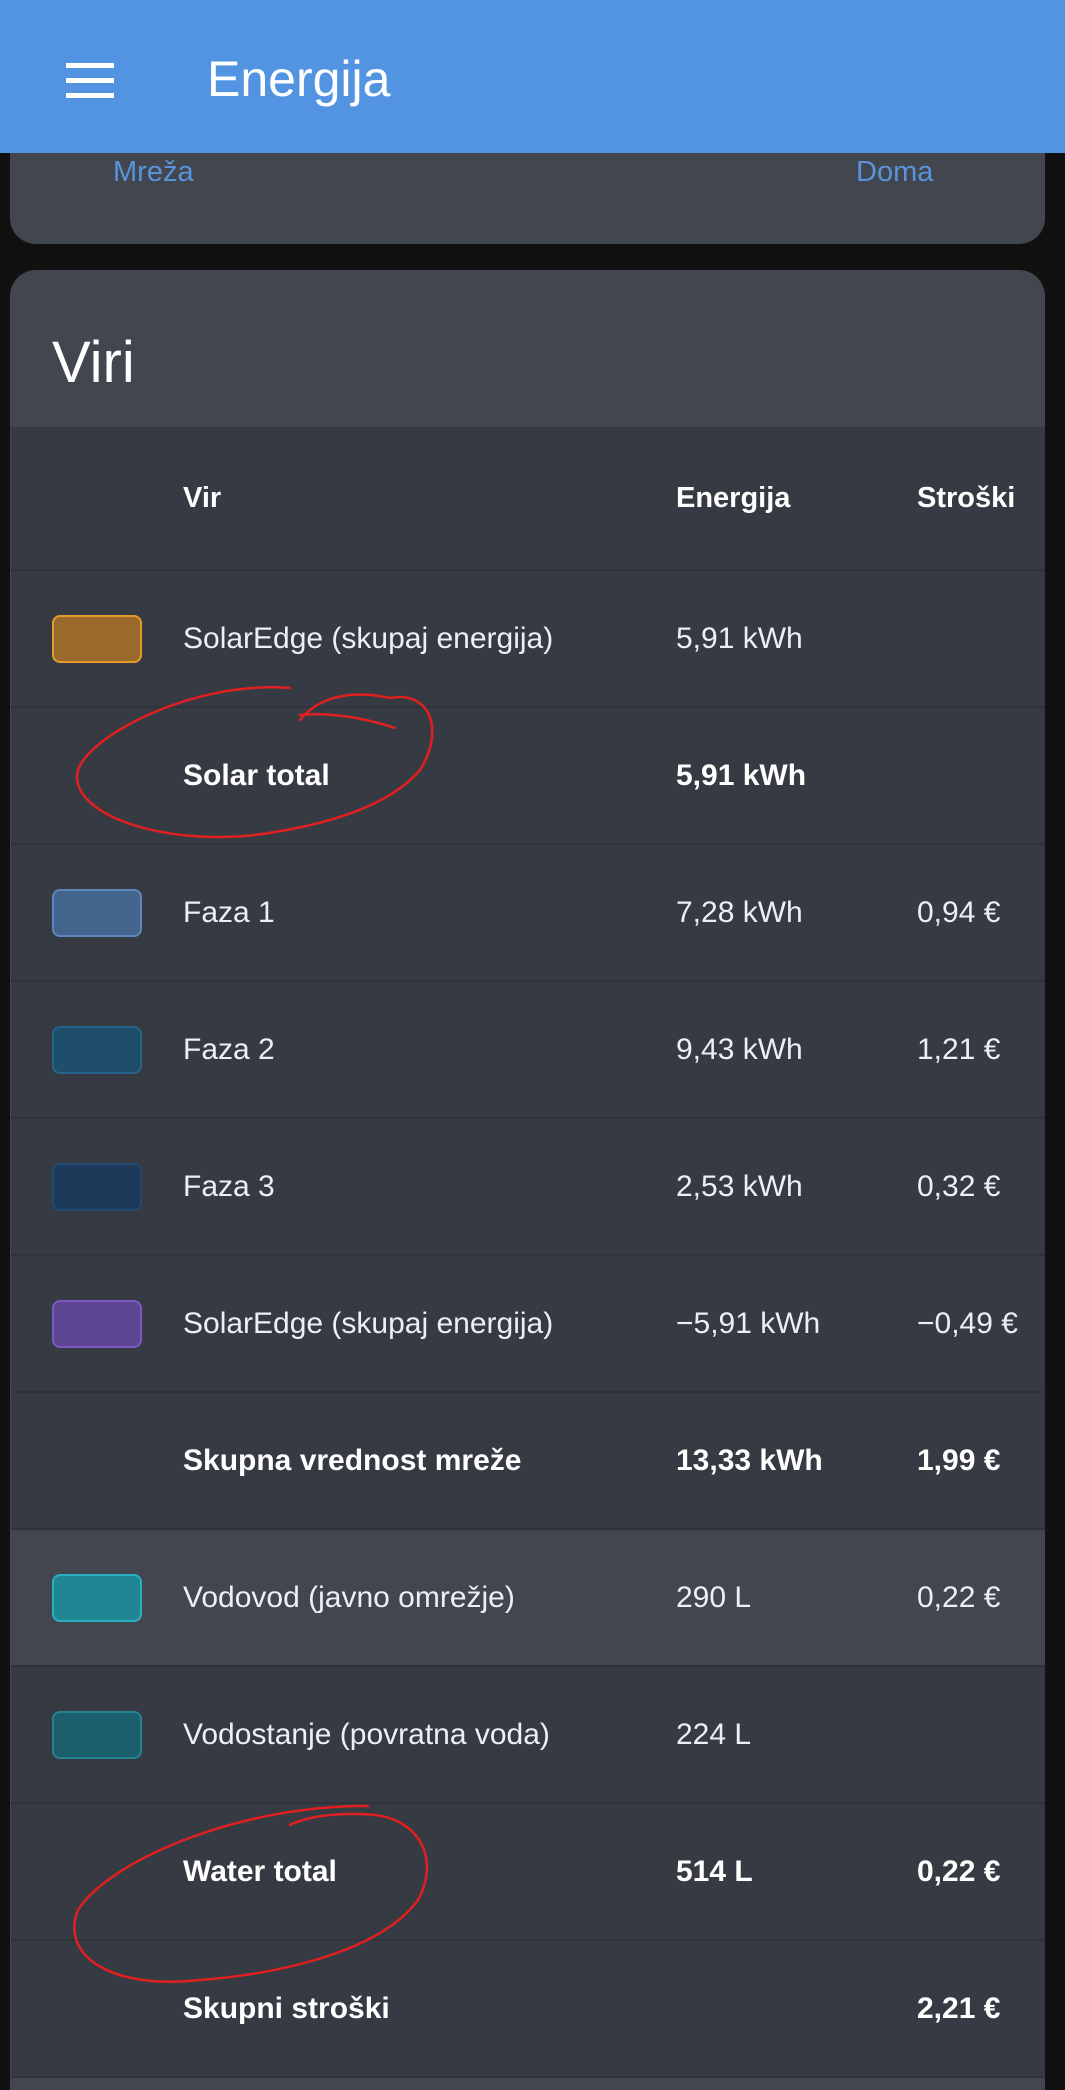 This screenshot has width=1065, height=2090. What do you see at coordinates (966, 497) in the screenshot?
I see `column-header-cost: Stroški` at bounding box center [966, 497].